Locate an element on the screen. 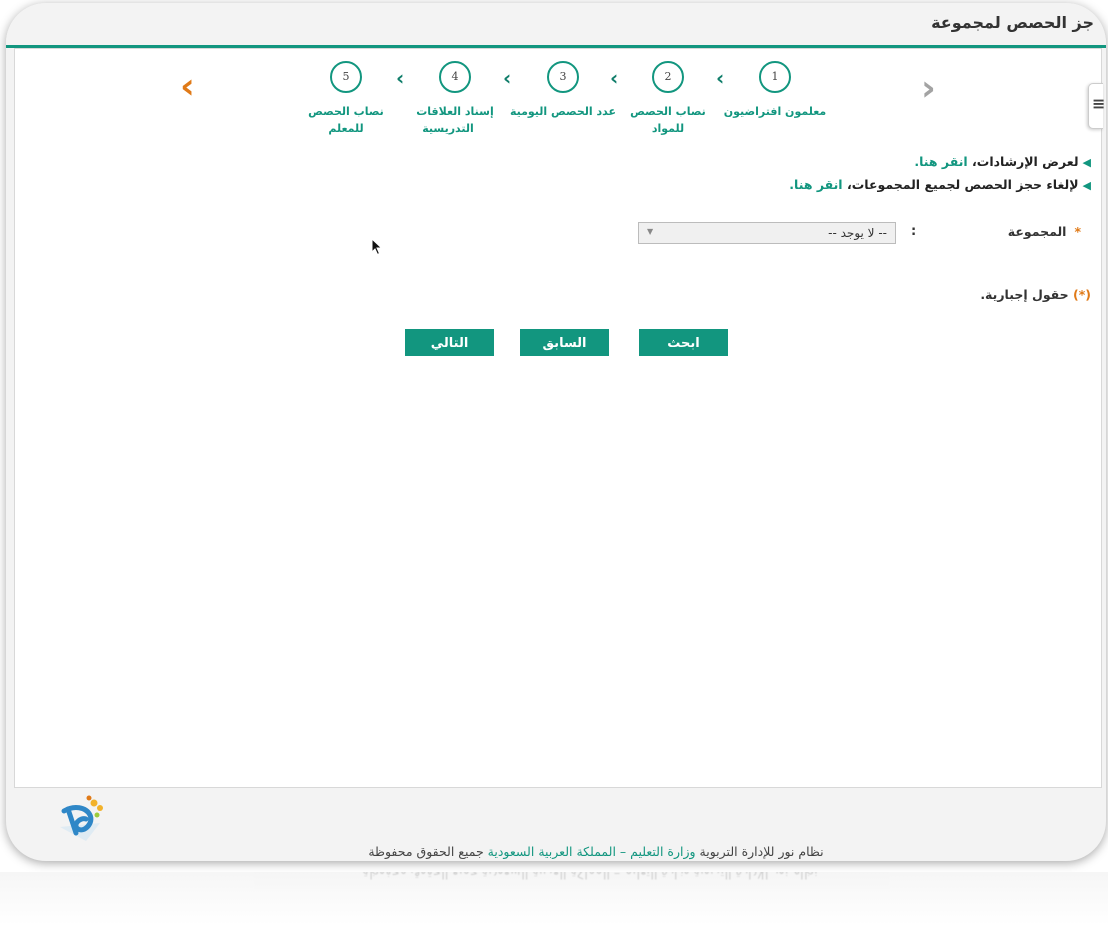  step-label: عدد الحصص اليومية is located at coordinates (563, 111).